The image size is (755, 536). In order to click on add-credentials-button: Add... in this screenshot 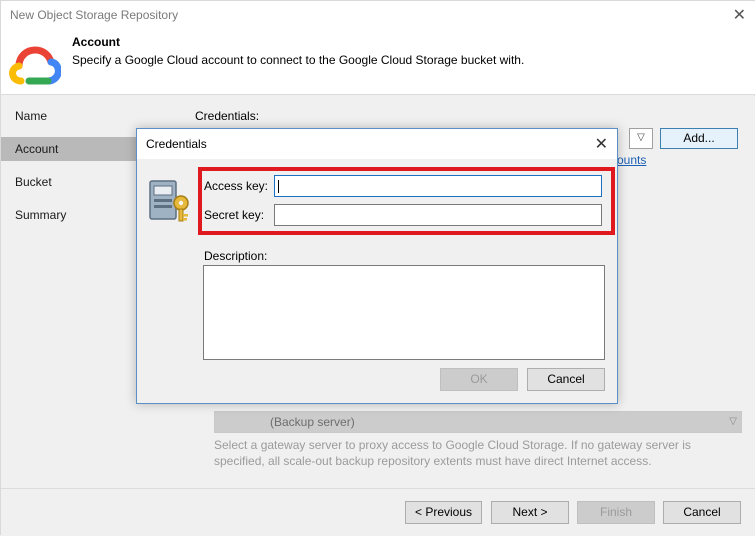, I will do `click(699, 138)`.